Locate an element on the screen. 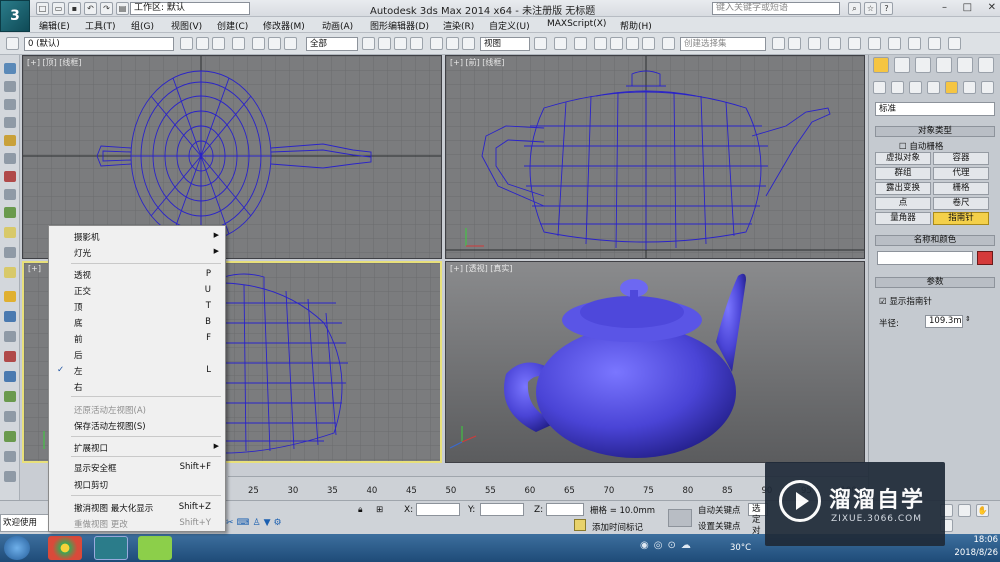 This screenshot has width=1000, height=562. render-frame-icon is located at coordinates (934, 43).